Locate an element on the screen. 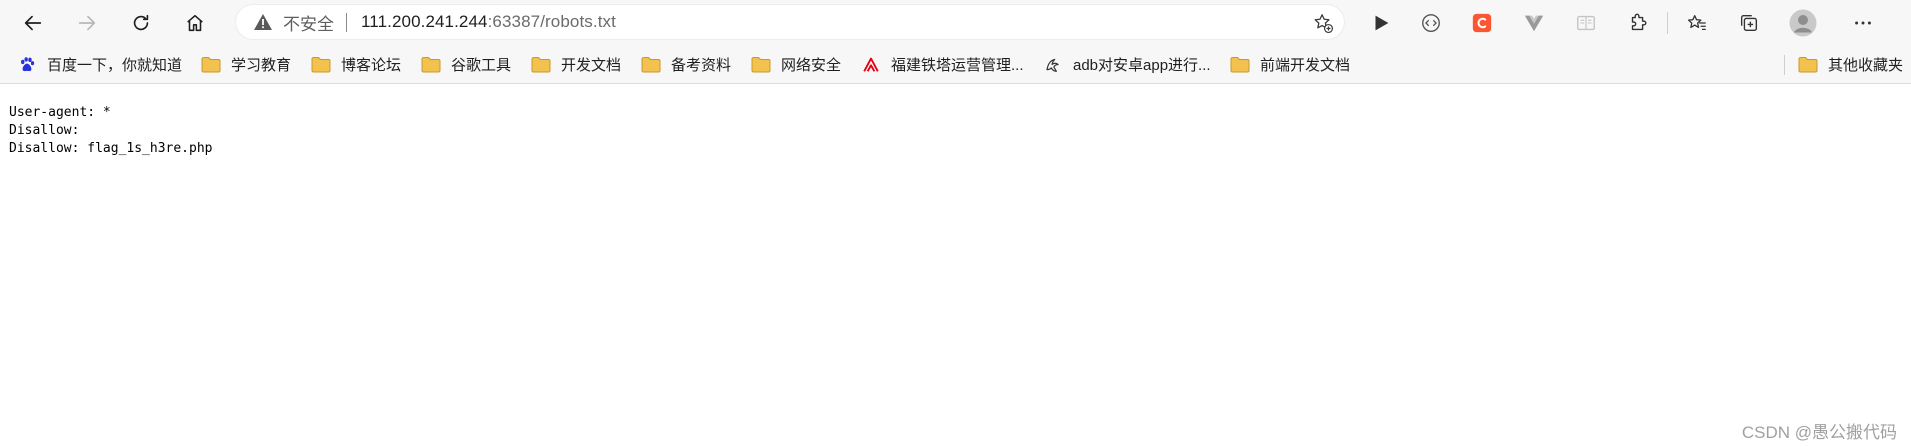 The height and width of the screenshot is (447, 1911). bookmark-label: 百度一下，你就知道 is located at coordinates (115, 65).